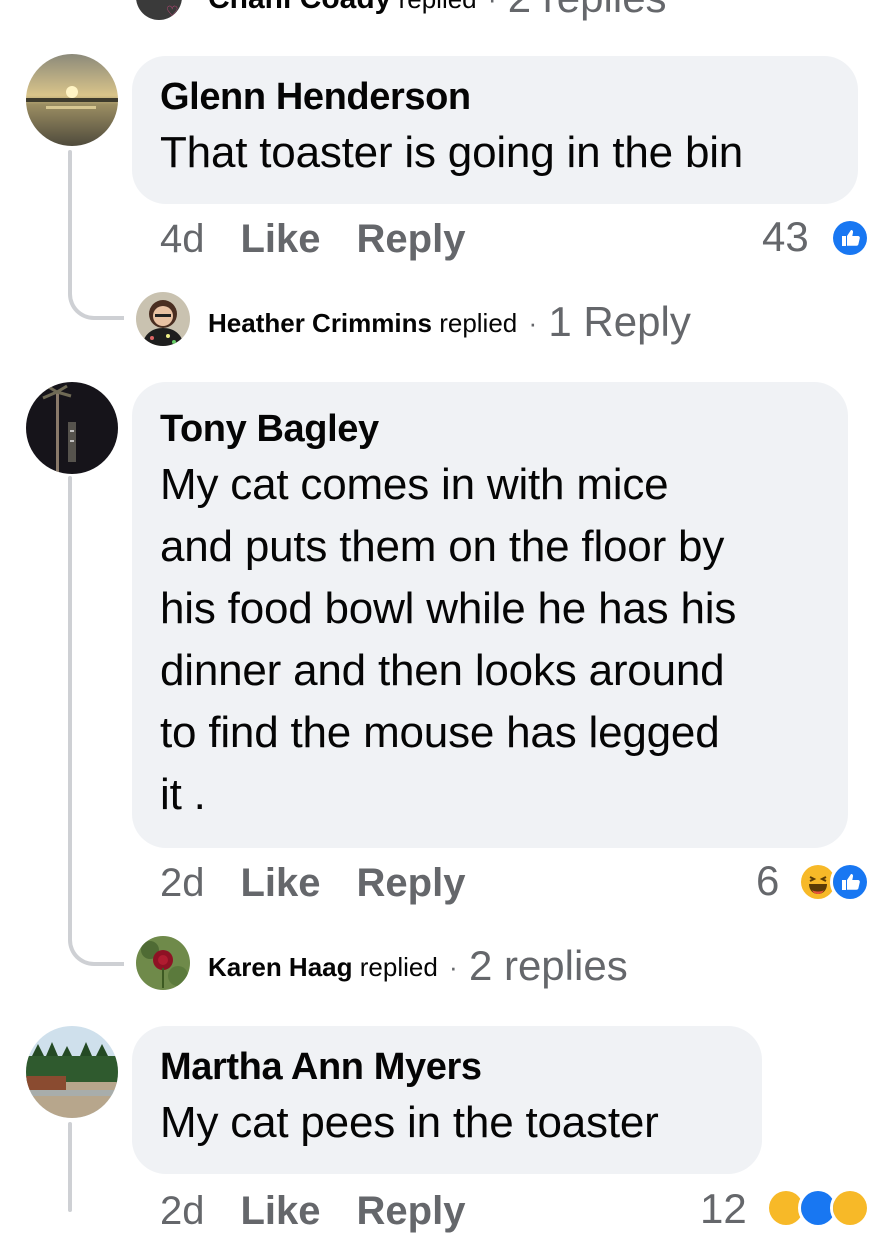  Describe the element at coordinates (448, 608) in the screenshot. I see `comment-text-line: his food bowl while he has his` at that location.